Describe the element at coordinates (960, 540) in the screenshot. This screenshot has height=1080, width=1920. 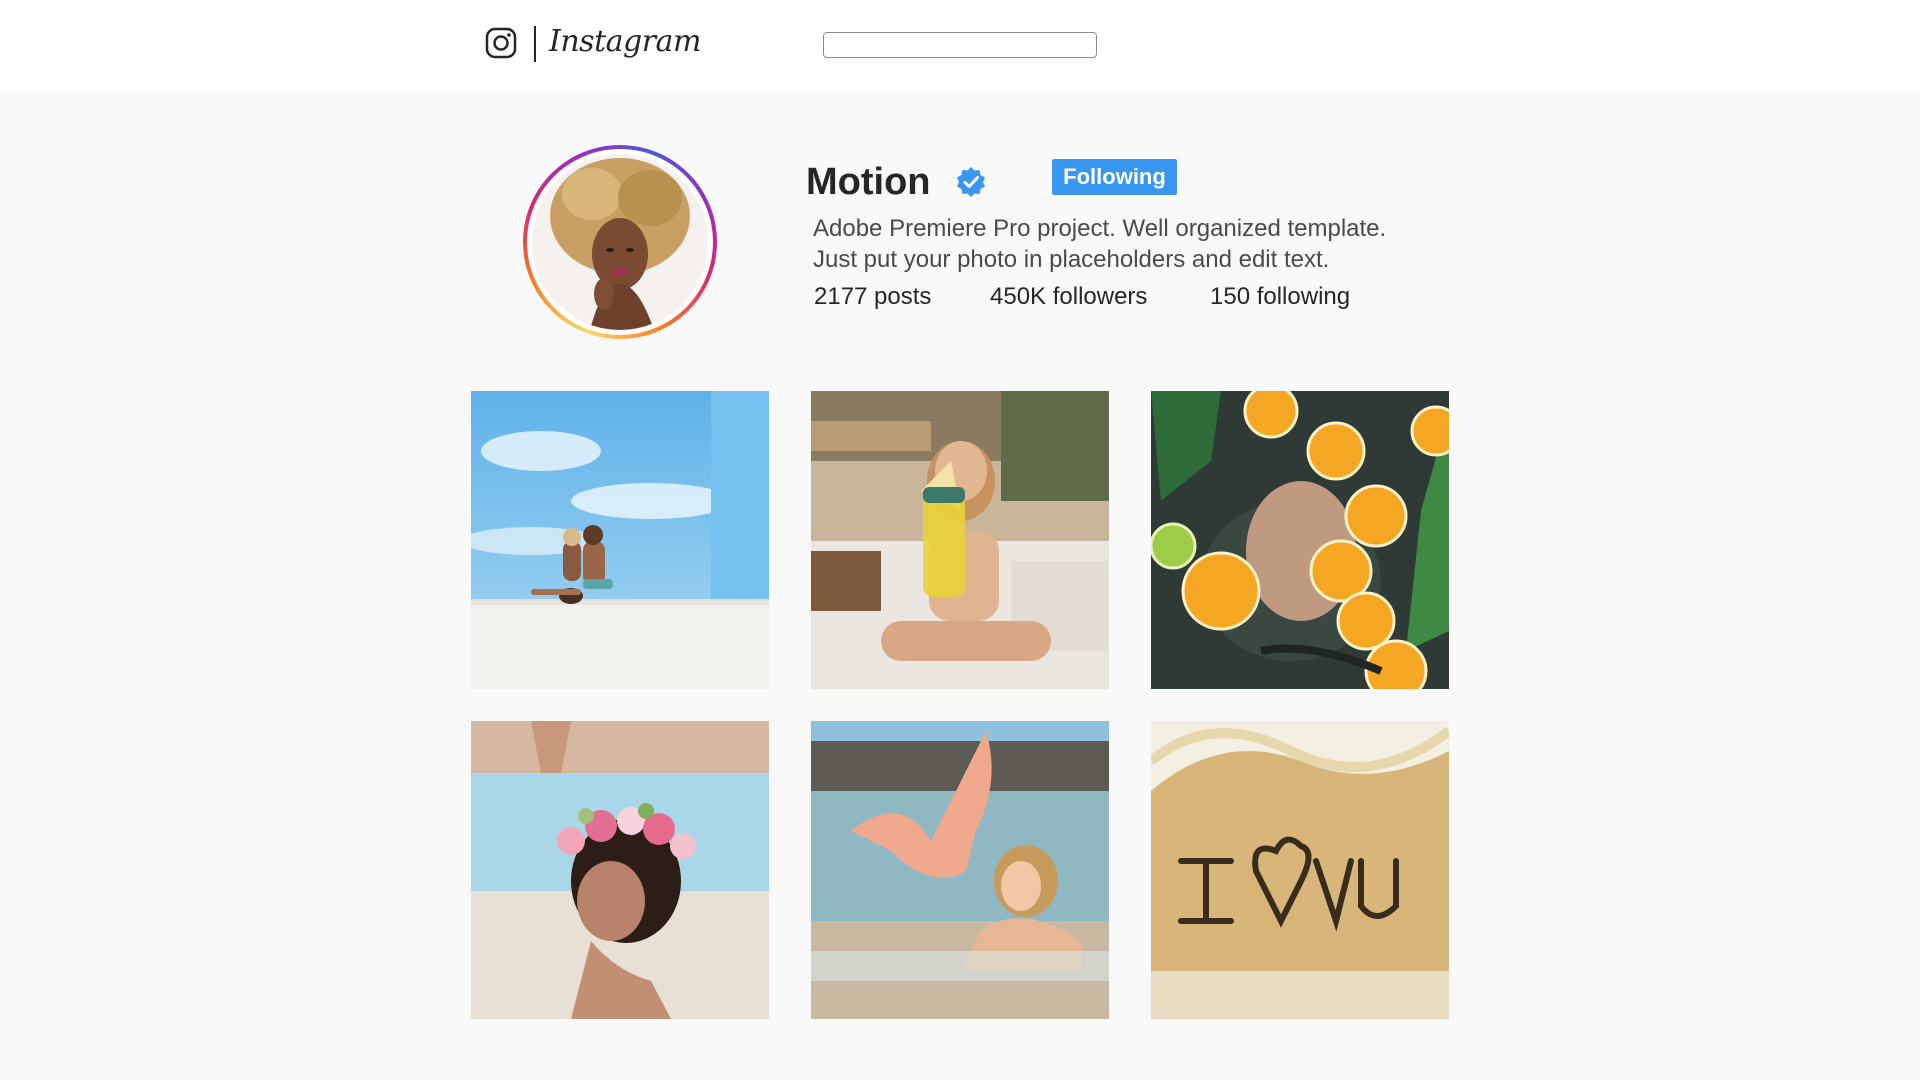
I see `post-woman-with-drink` at that location.